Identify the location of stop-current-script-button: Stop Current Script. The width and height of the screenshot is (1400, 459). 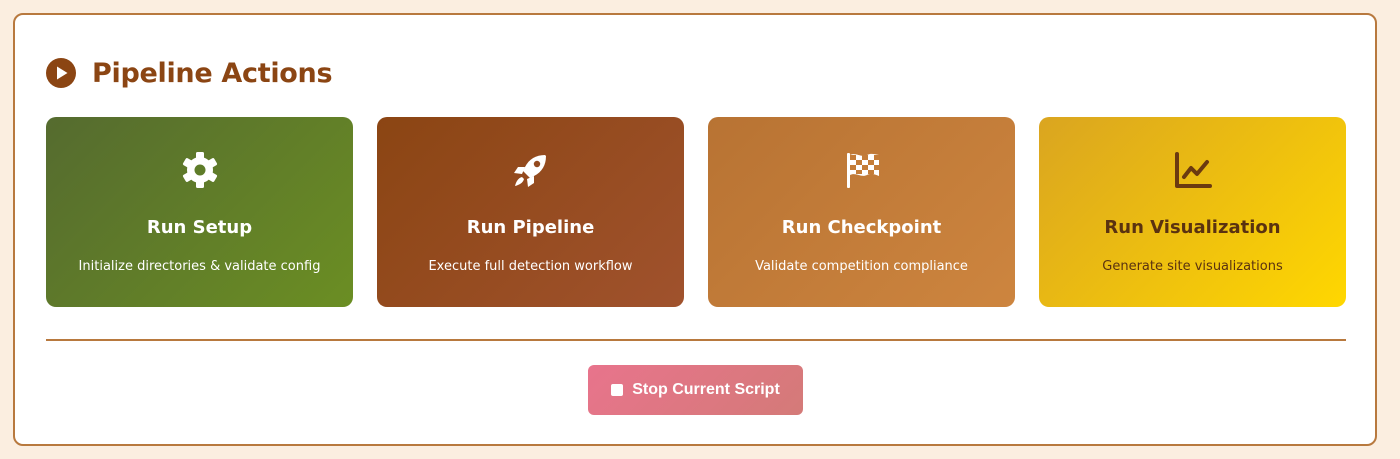
(695, 390).